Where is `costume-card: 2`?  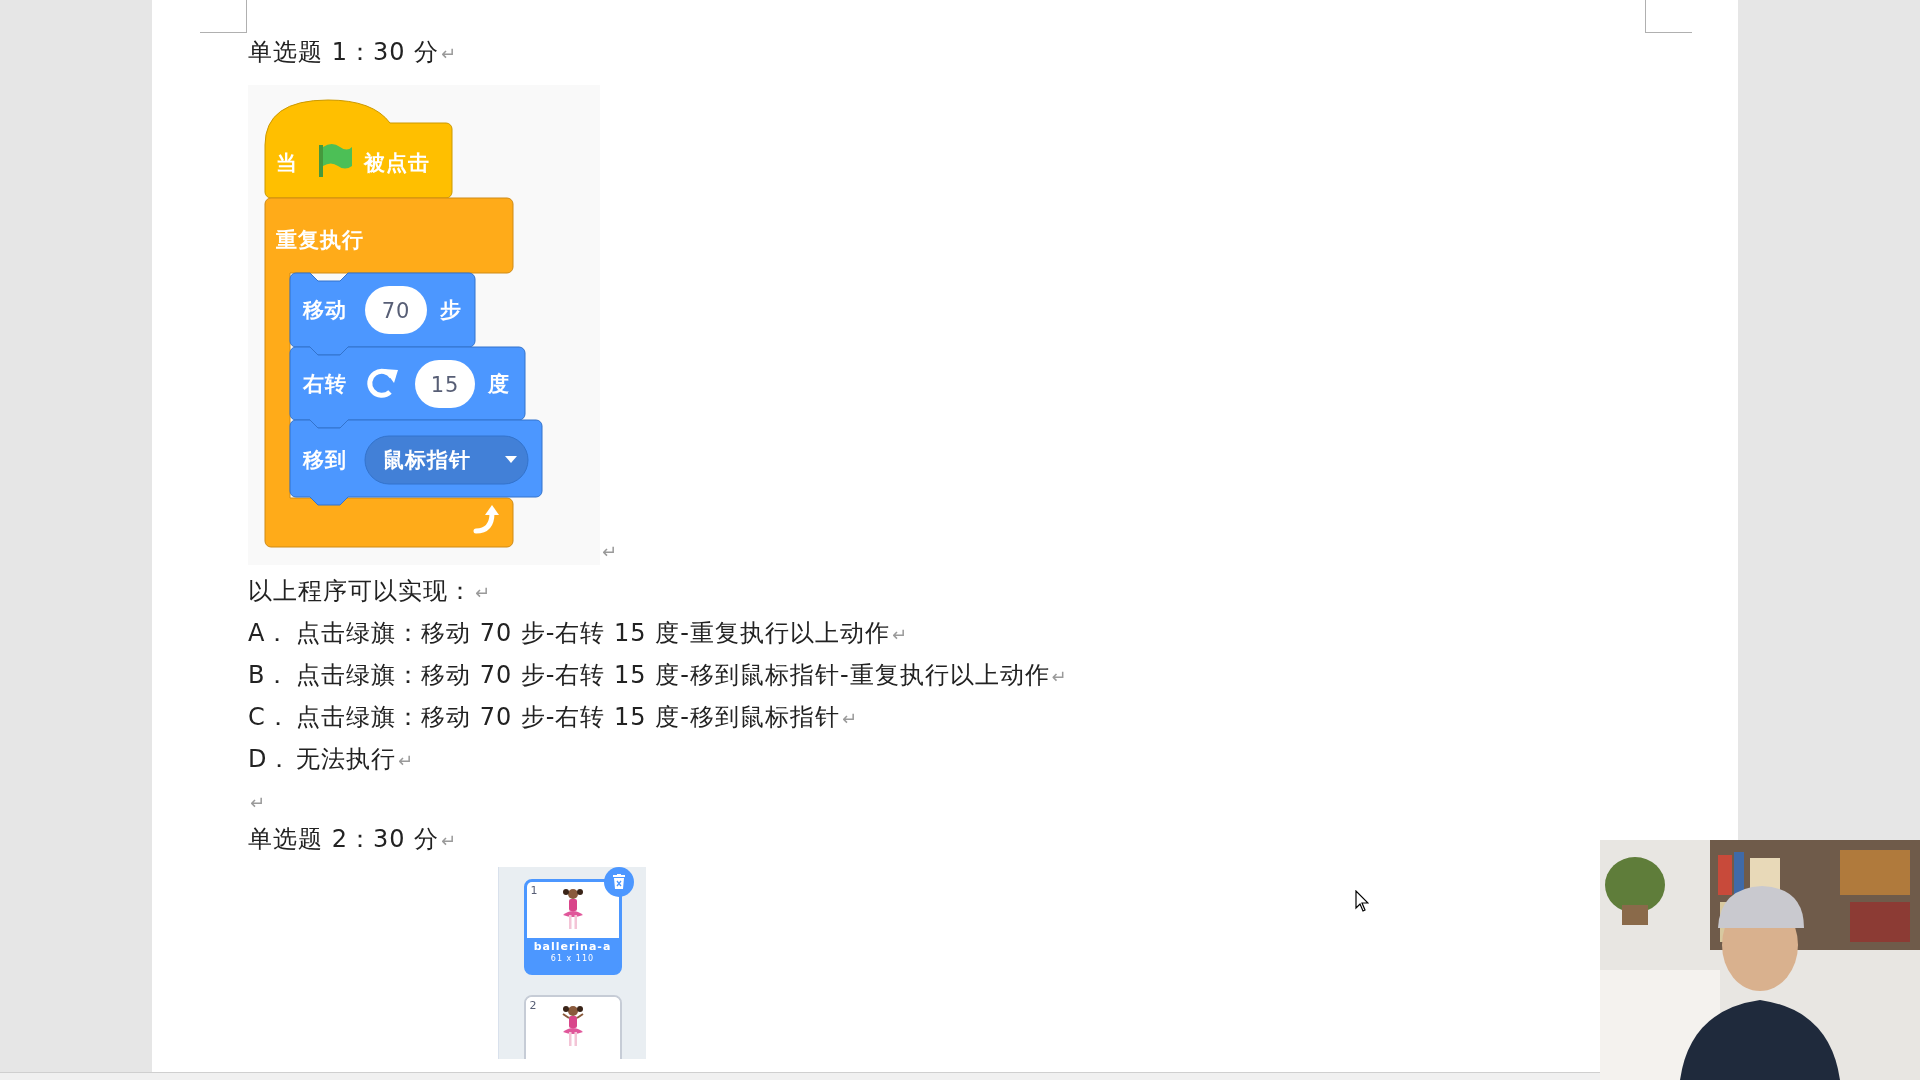 costume-card: 2 is located at coordinates (572, 1027).